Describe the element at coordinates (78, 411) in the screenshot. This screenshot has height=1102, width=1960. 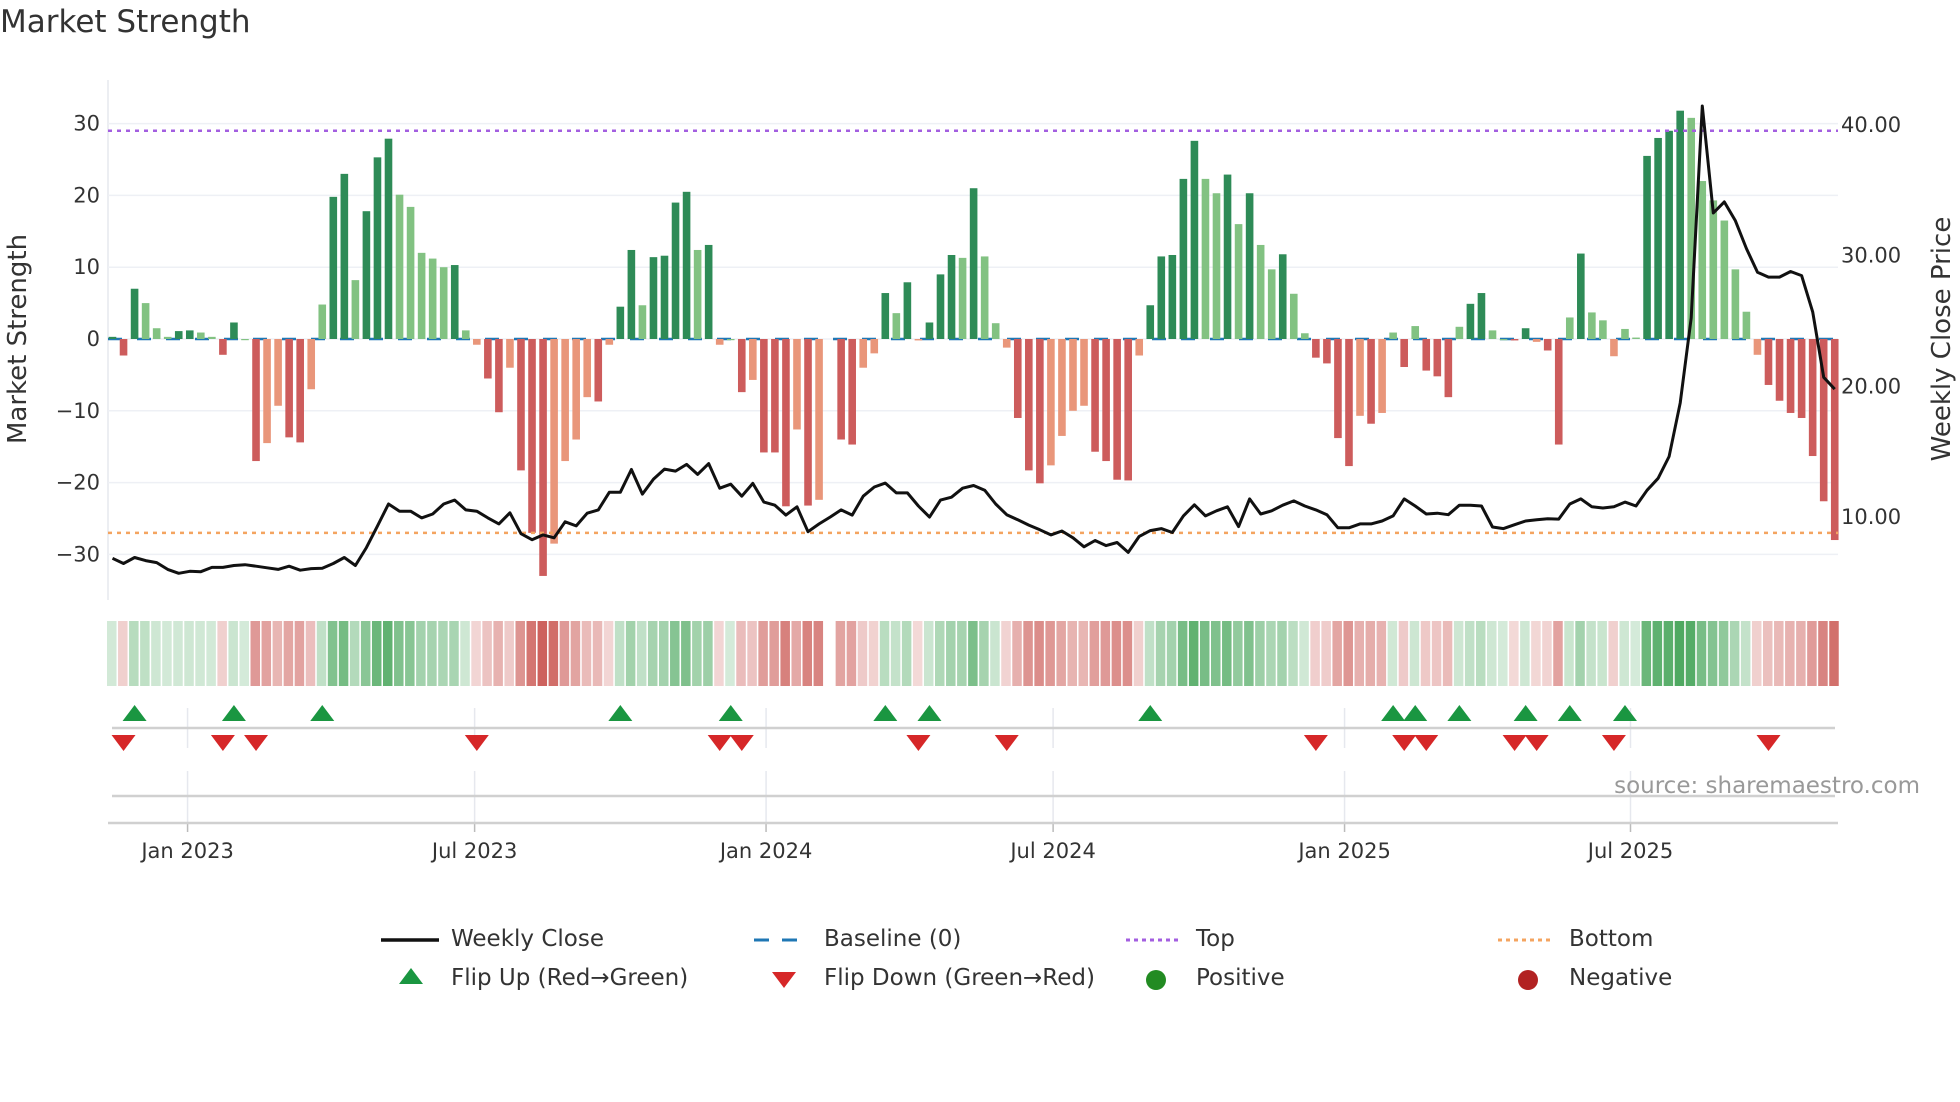
I see `left-axis-tick-label: −10` at that location.